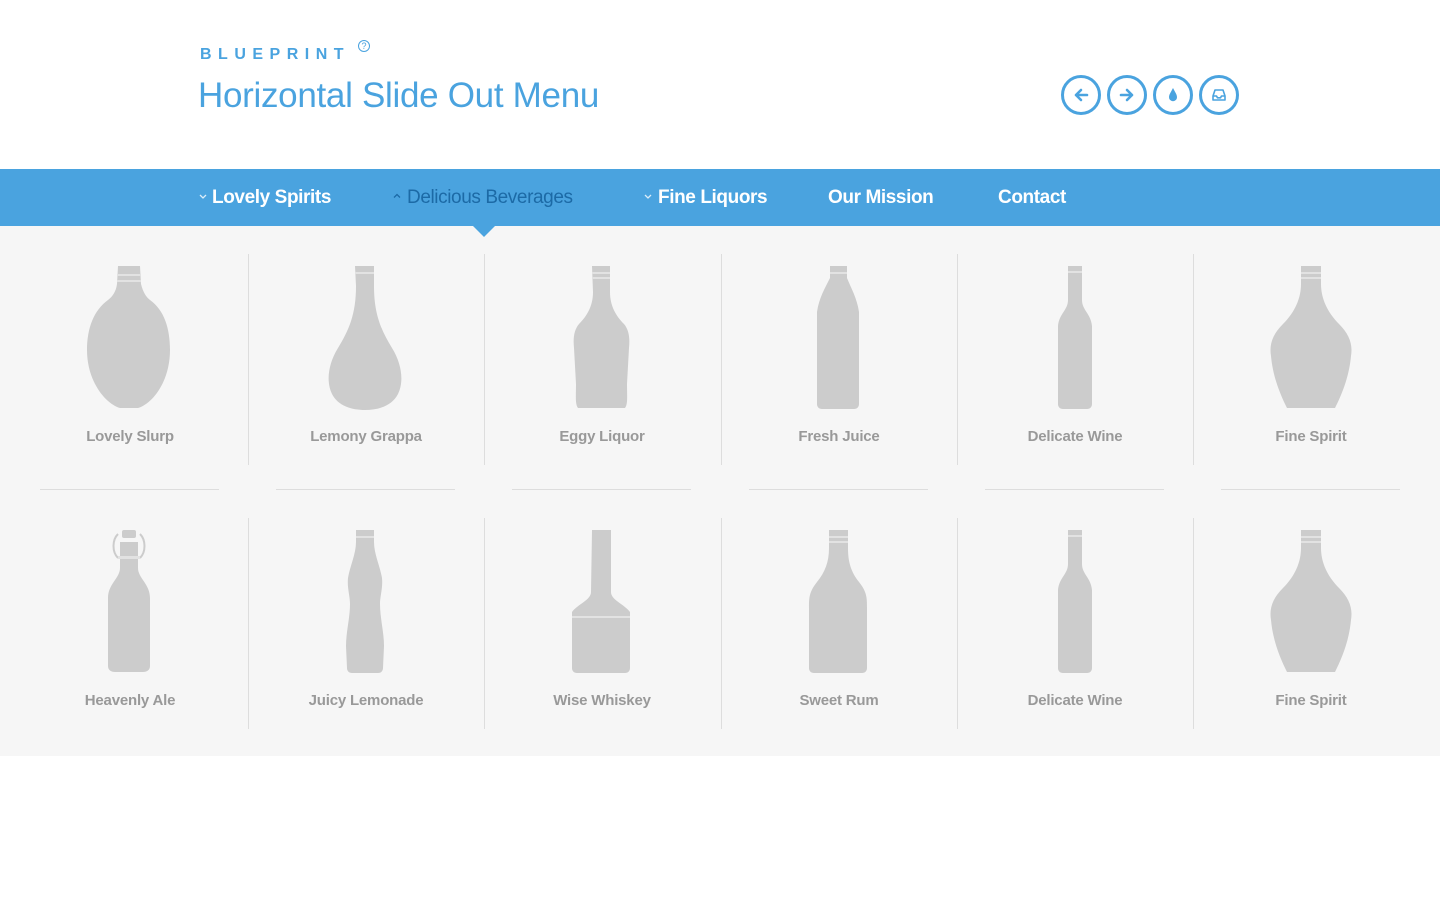 Image resolution: width=1440 pixels, height=900 pixels. I want to click on inbox-button, so click(1219, 95).